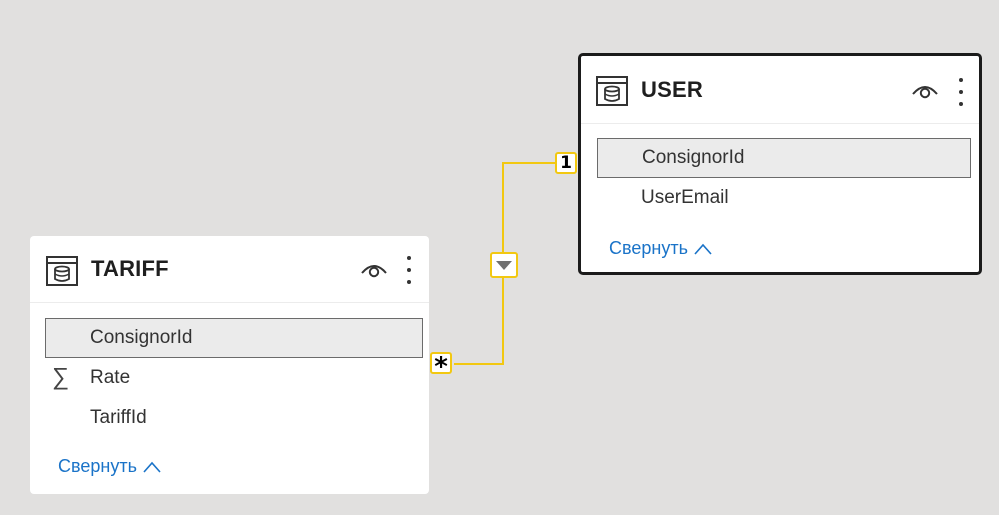 This screenshot has height=515, width=999. Describe the element at coordinates (118, 417) in the screenshot. I see `field-label: TariffId` at that location.